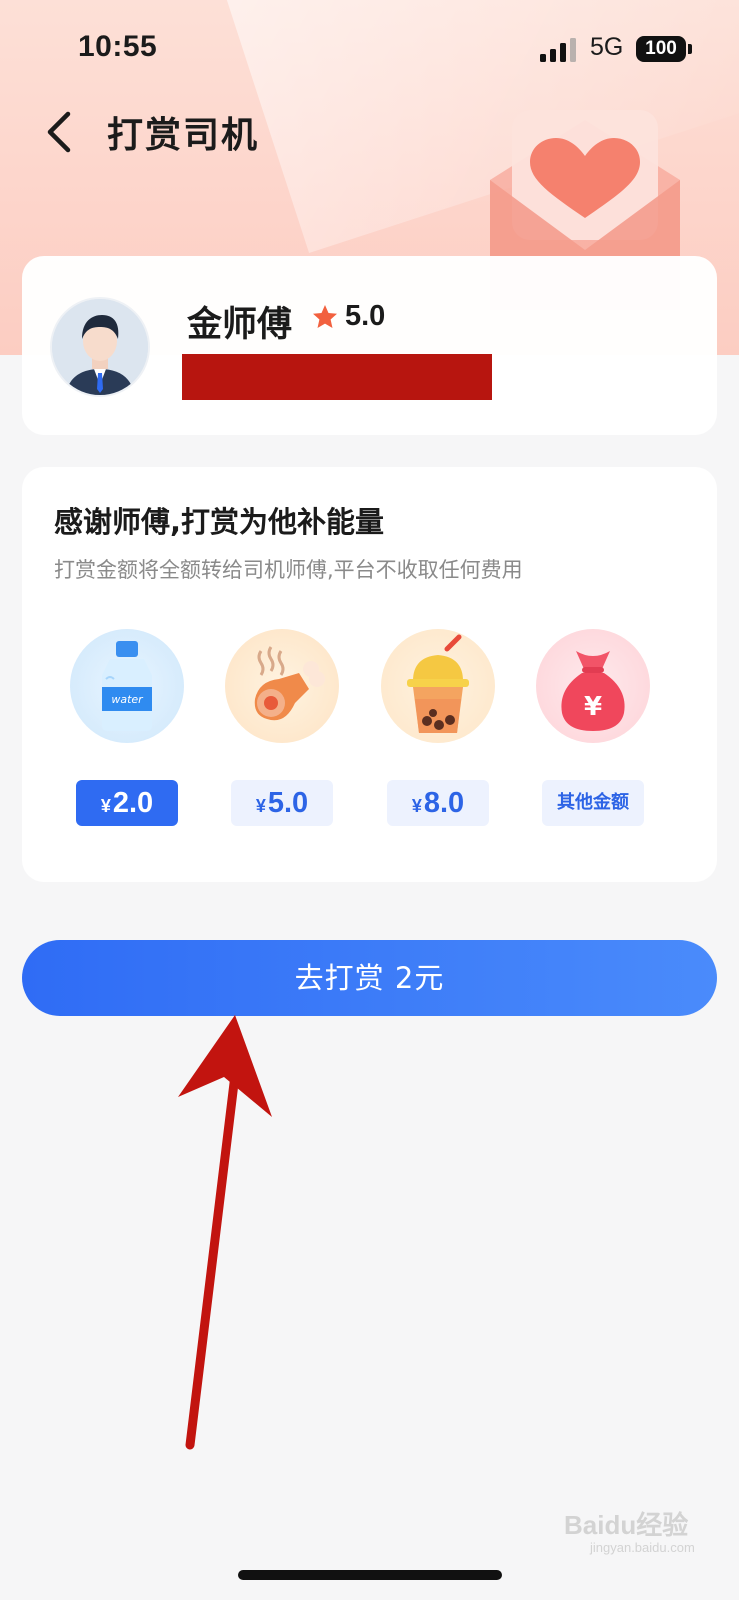 This screenshot has width=739, height=1600. What do you see at coordinates (369, 978) in the screenshot?
I see `submit-tip-button: 去打赏 2元` at bounding box center [369, 978].